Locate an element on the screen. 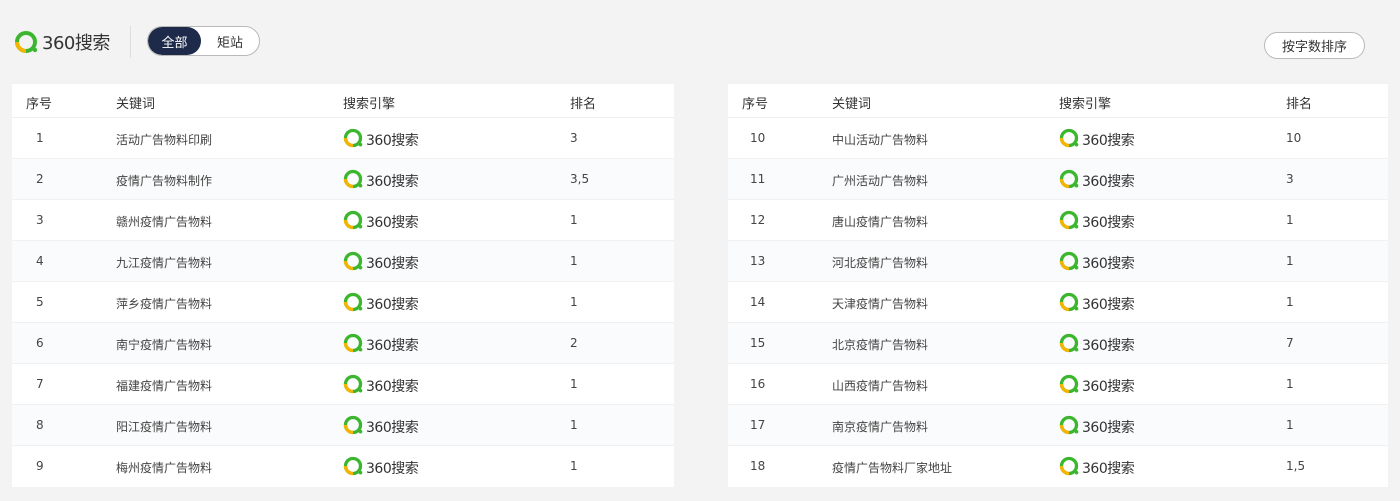  sort-by-length-button: 按字数排序 is located at coordinates (1314, 45).